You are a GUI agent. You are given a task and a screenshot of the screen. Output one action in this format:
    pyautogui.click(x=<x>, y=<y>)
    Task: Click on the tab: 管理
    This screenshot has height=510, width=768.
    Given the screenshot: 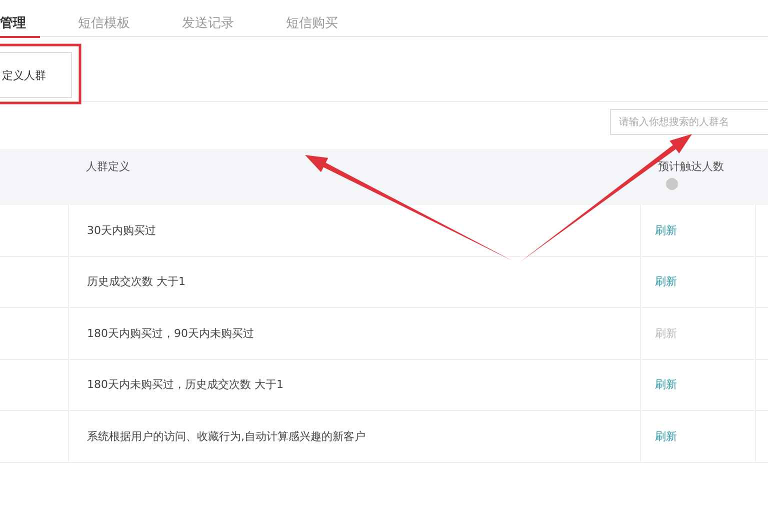 What is the action you would take?
    pyautogui.click(x=20, y=19)
    